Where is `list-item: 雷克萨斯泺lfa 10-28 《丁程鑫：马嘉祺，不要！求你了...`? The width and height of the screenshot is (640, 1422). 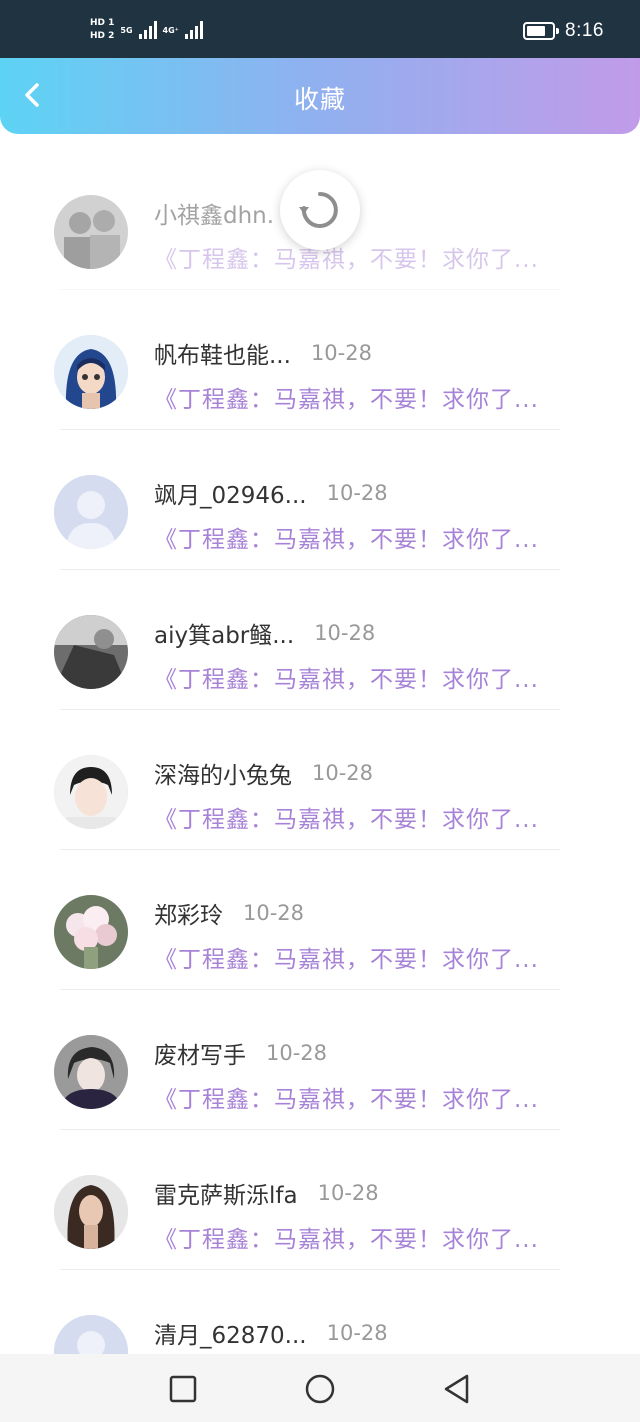
list-item: 雷克萨斯泺lfa 10-28 《丁程鑫：马嘉祺，不要！求你了... is located at coordinates (320, 1200).